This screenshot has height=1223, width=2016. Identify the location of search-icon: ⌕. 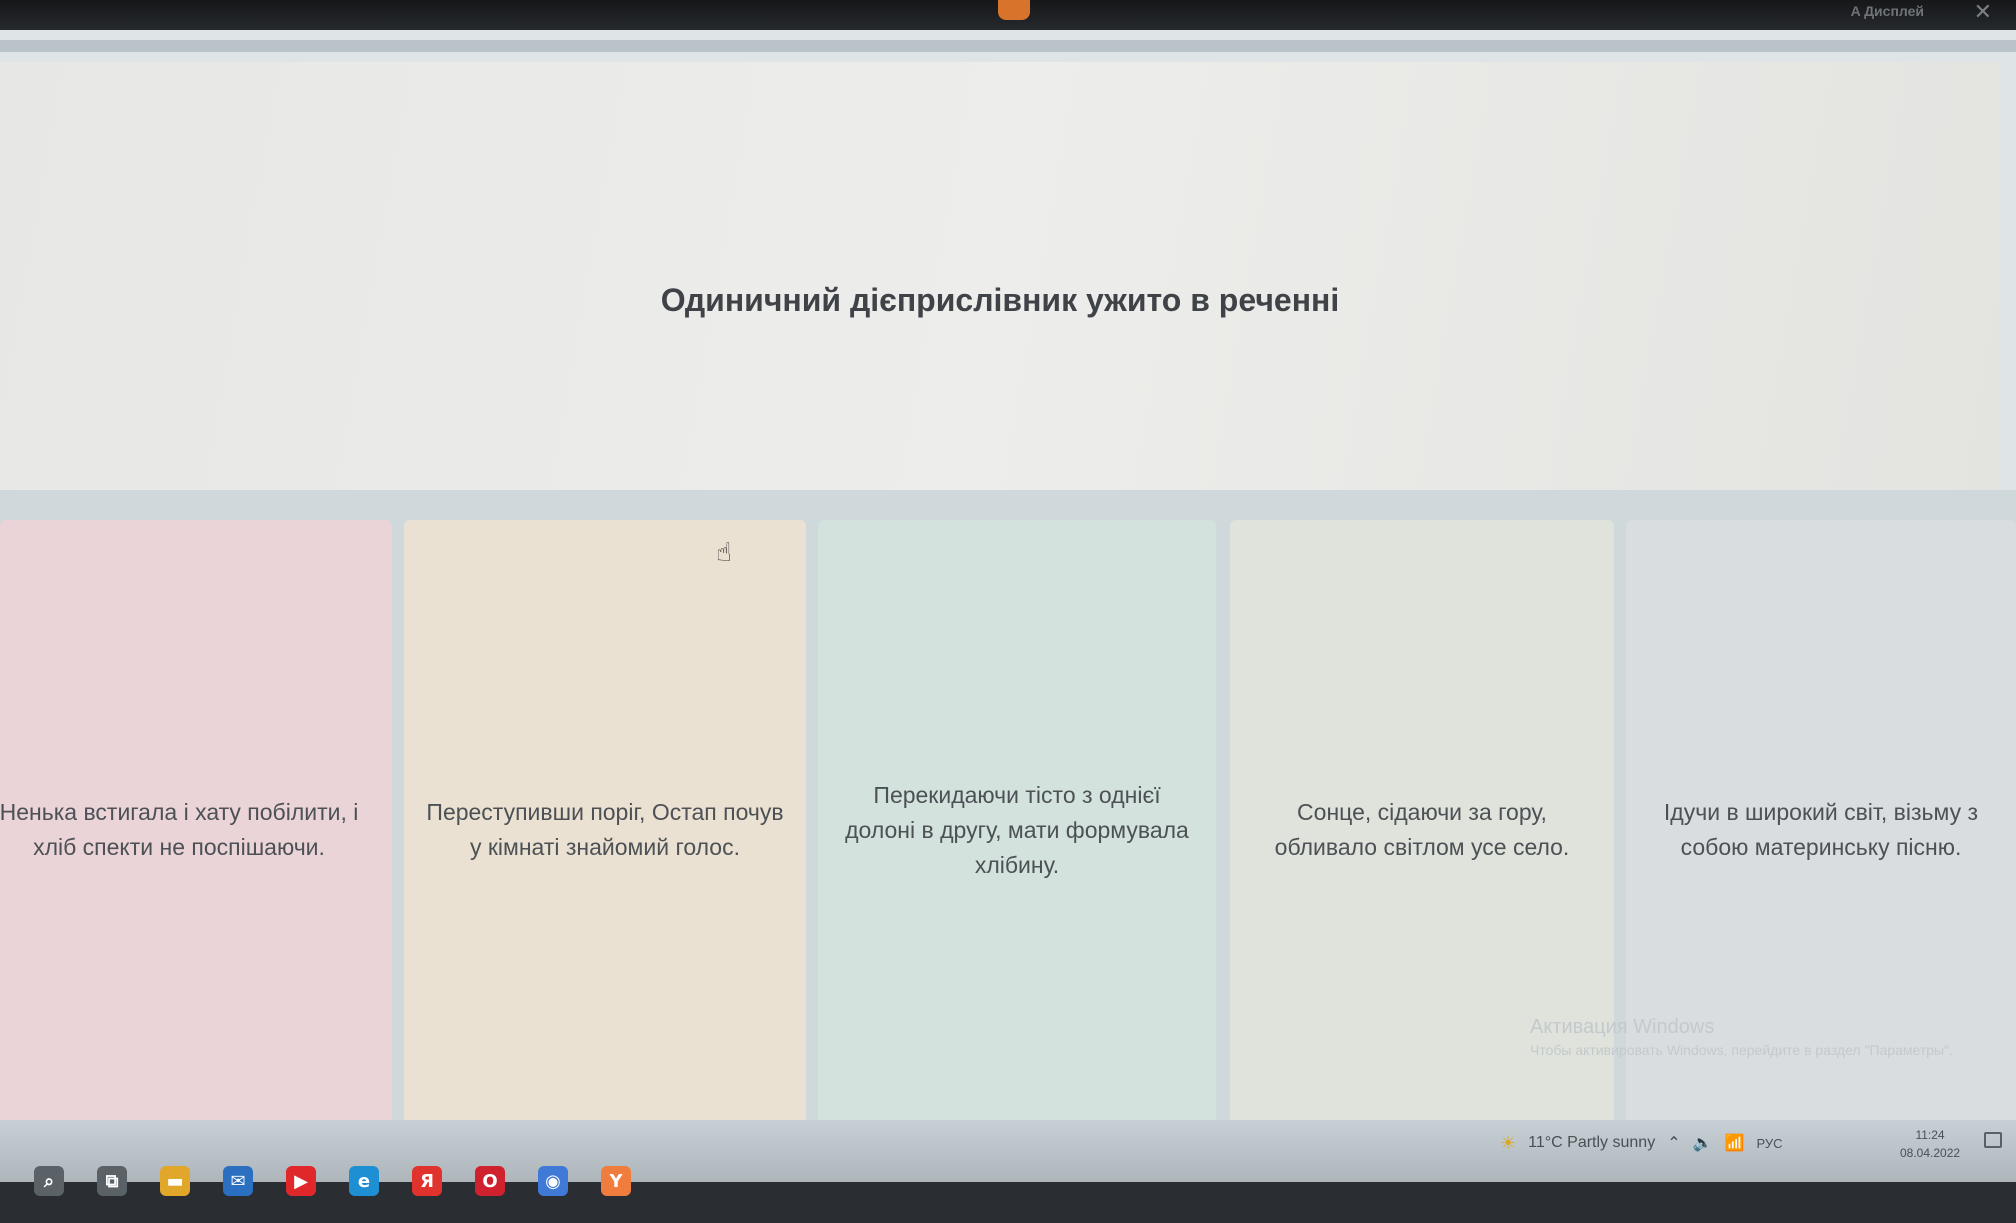
(49, 1181).